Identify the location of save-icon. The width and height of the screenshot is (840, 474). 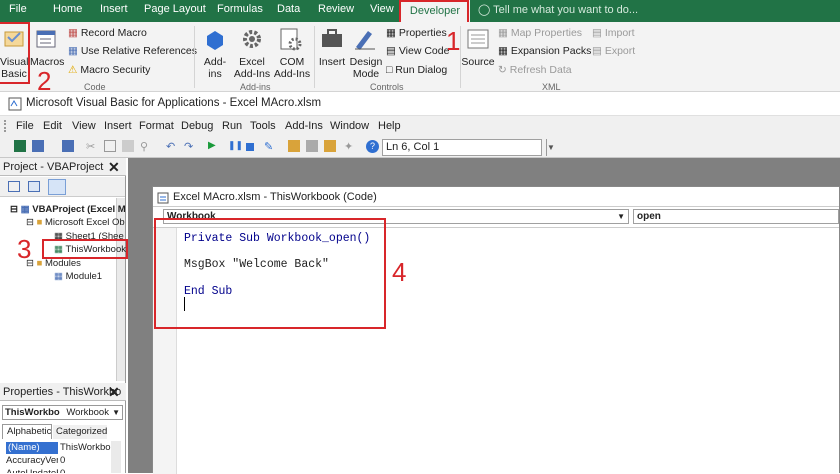
(68, 146).